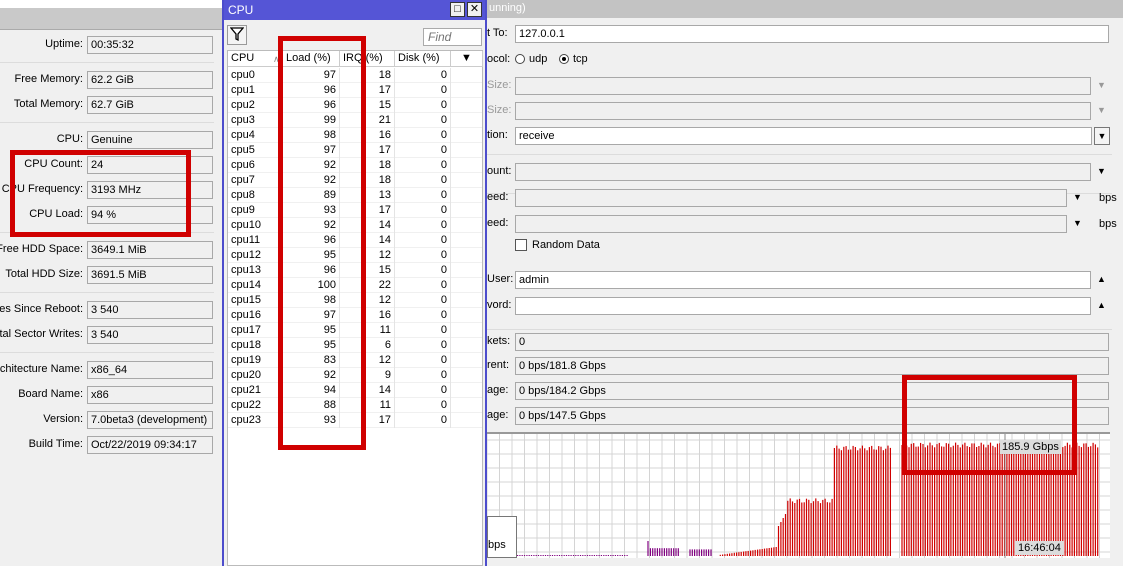 Image resolution: width=1123 pixels, height=566 pixels. Describe the element at coordinates (255, 105) in the screenshot. I see `table-cell: cpu2` at that location.